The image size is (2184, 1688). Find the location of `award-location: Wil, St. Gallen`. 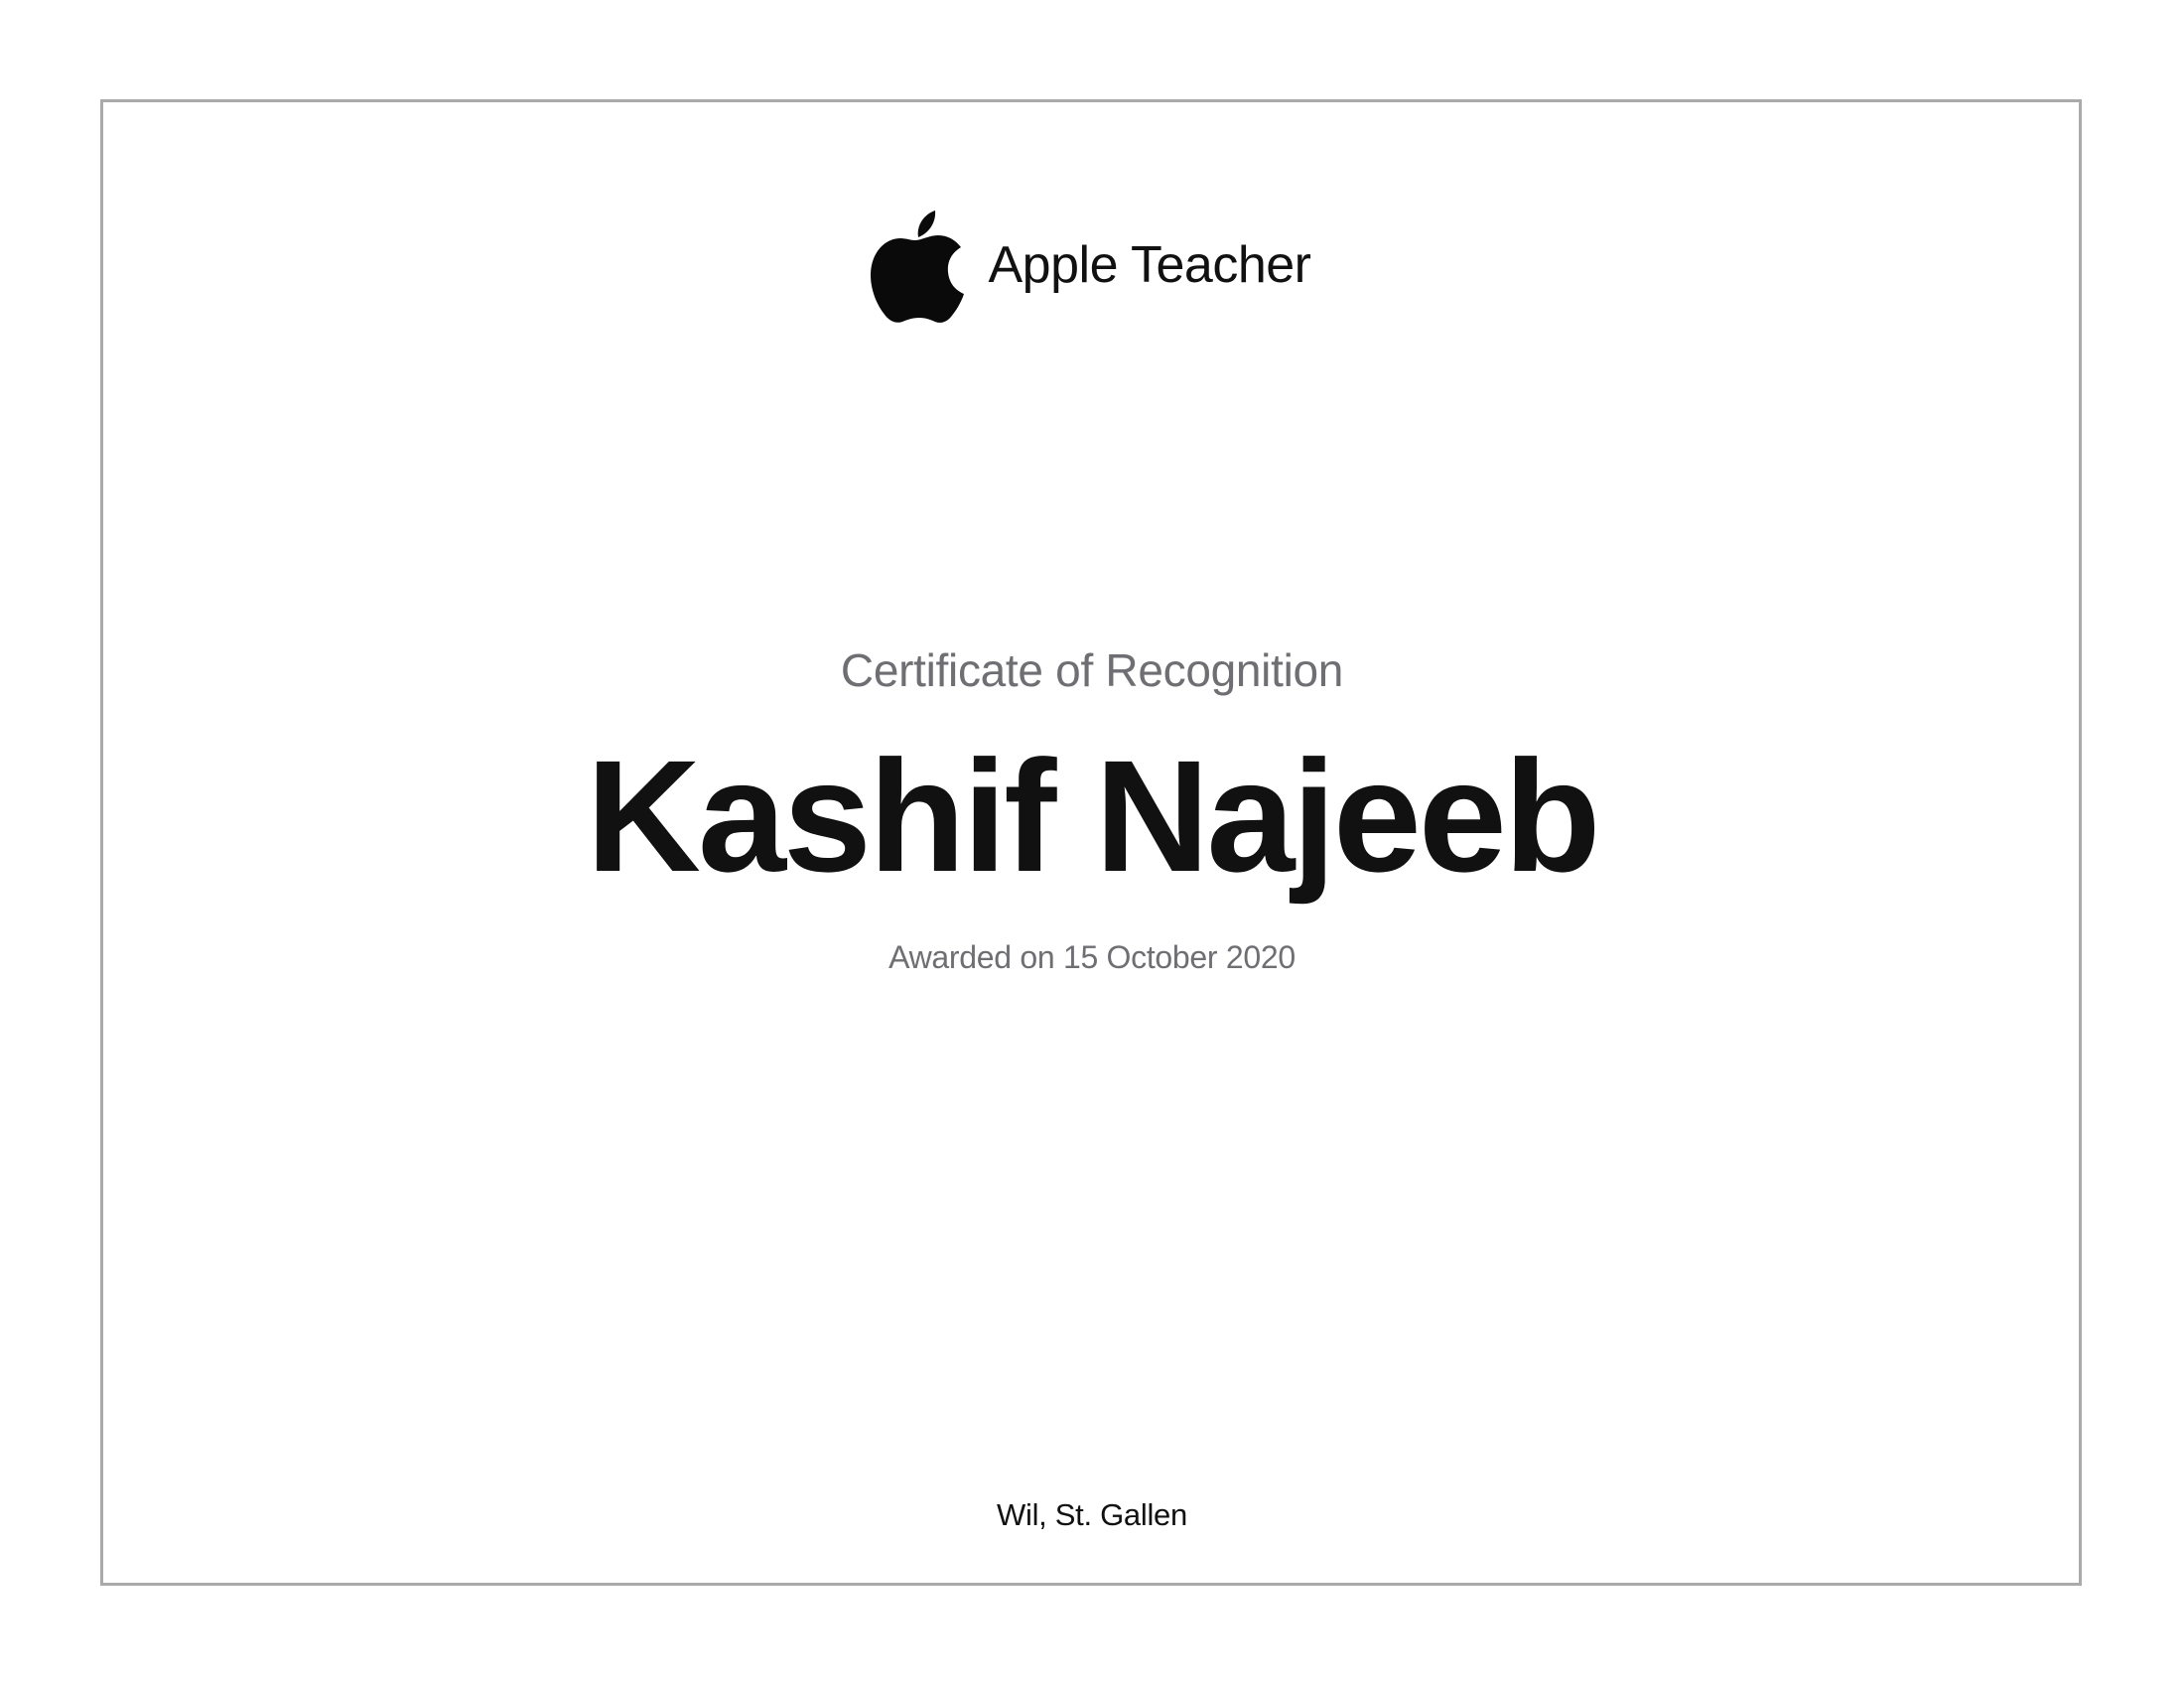

award-location: Wil, St. Gallen is located at coordinates (1092, 1514).